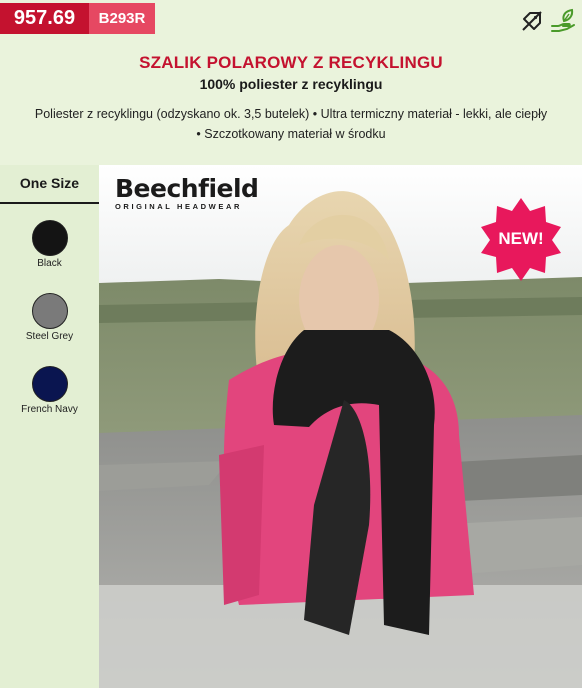 Image resolution: width=582 pixels, height=688 pixels. I want to click on color-swatch-steel-grey: Steel Grey, so click(49, 317).